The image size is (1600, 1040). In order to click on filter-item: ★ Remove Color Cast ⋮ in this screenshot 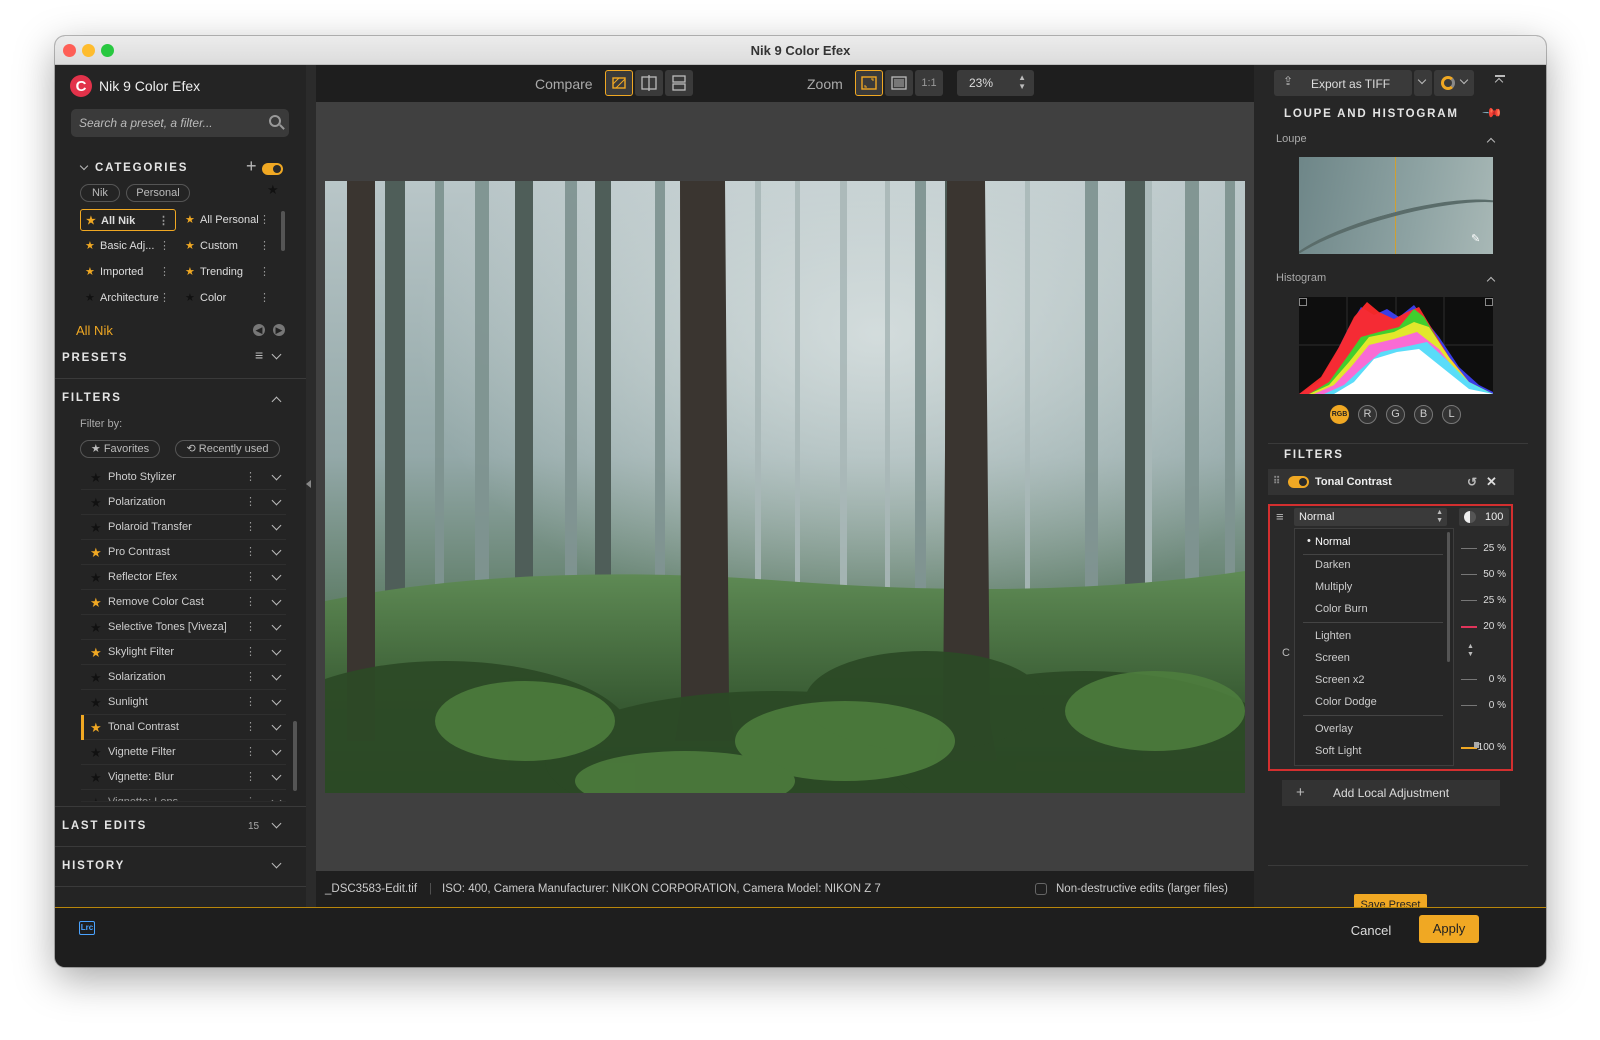, I will do `click(183, 602)`.